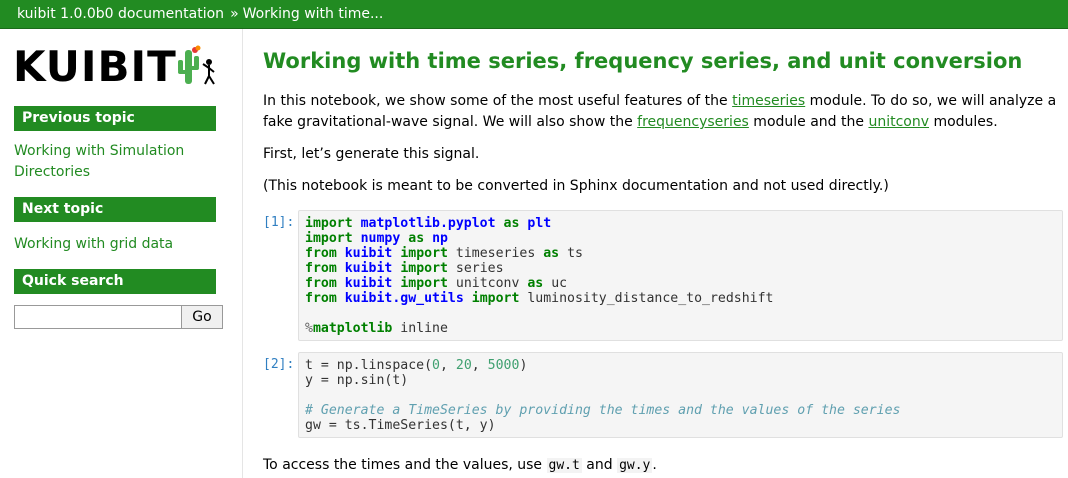  I want to click on first-paragraph: First, let’s generate this signal., so click(371, 154).